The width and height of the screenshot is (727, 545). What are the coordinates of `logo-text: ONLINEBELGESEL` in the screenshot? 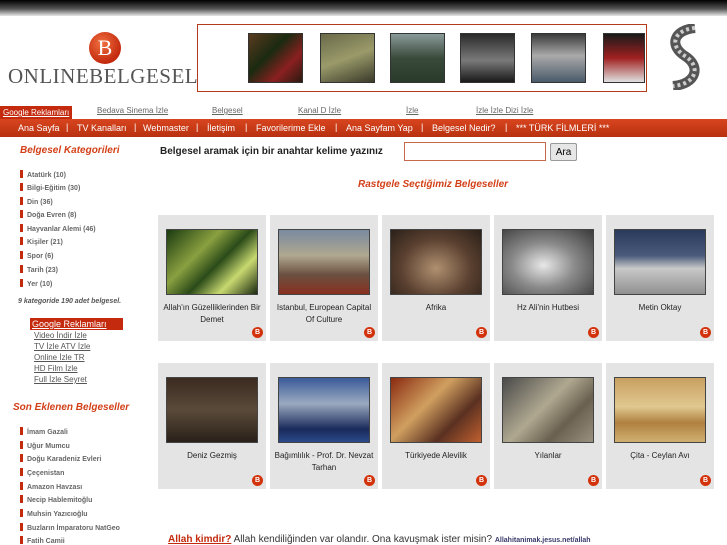 It's located at (103, 76).